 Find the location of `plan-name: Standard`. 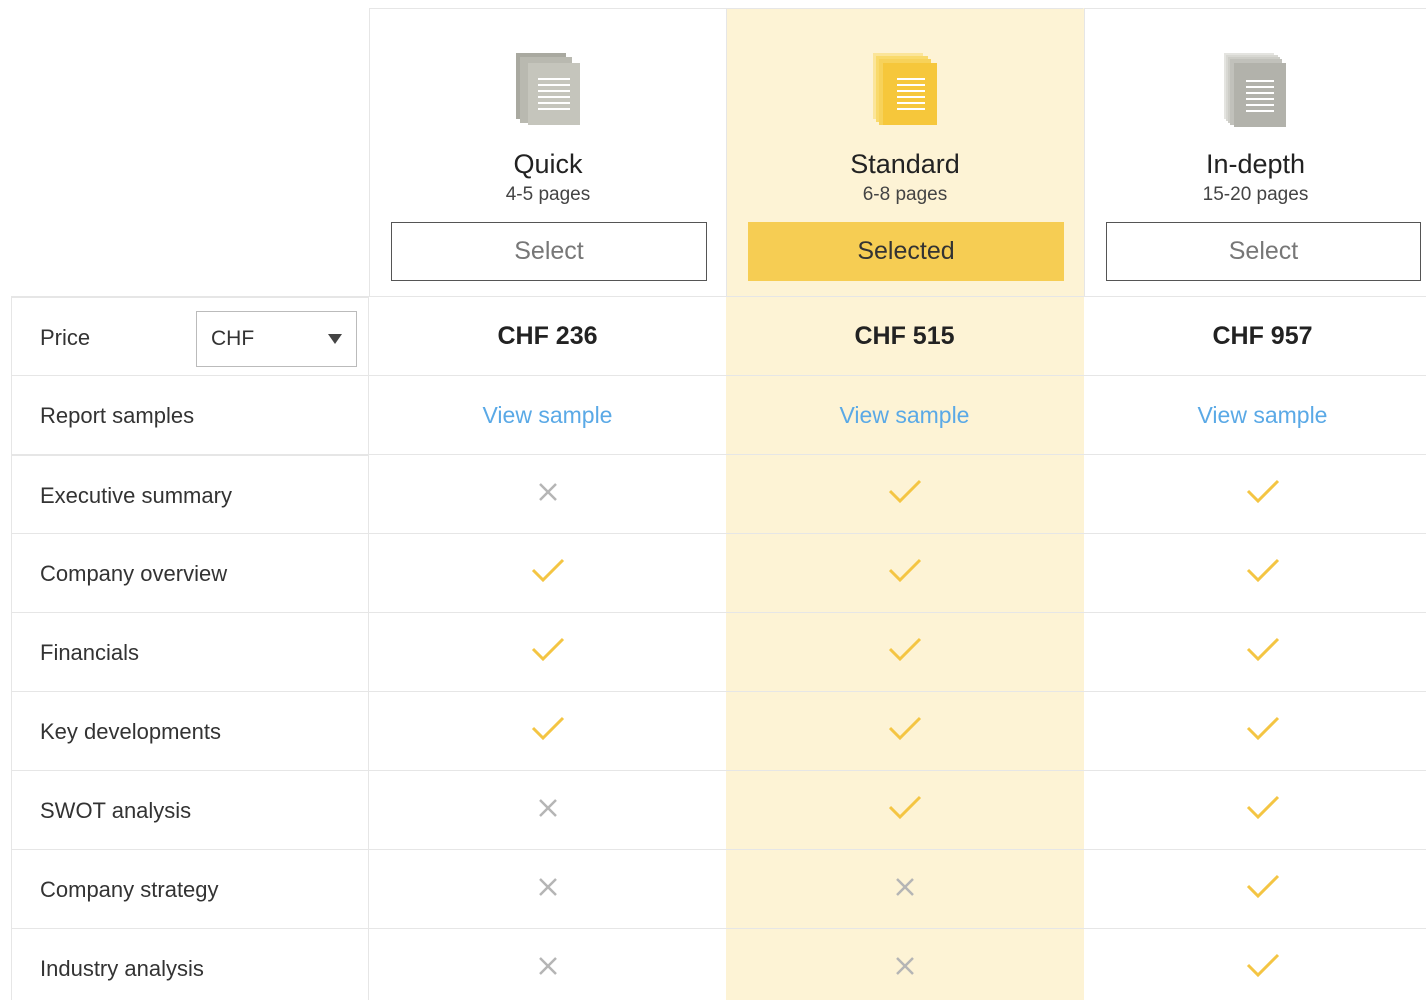

plan-name: Standard is located at coordinates (905, 164).